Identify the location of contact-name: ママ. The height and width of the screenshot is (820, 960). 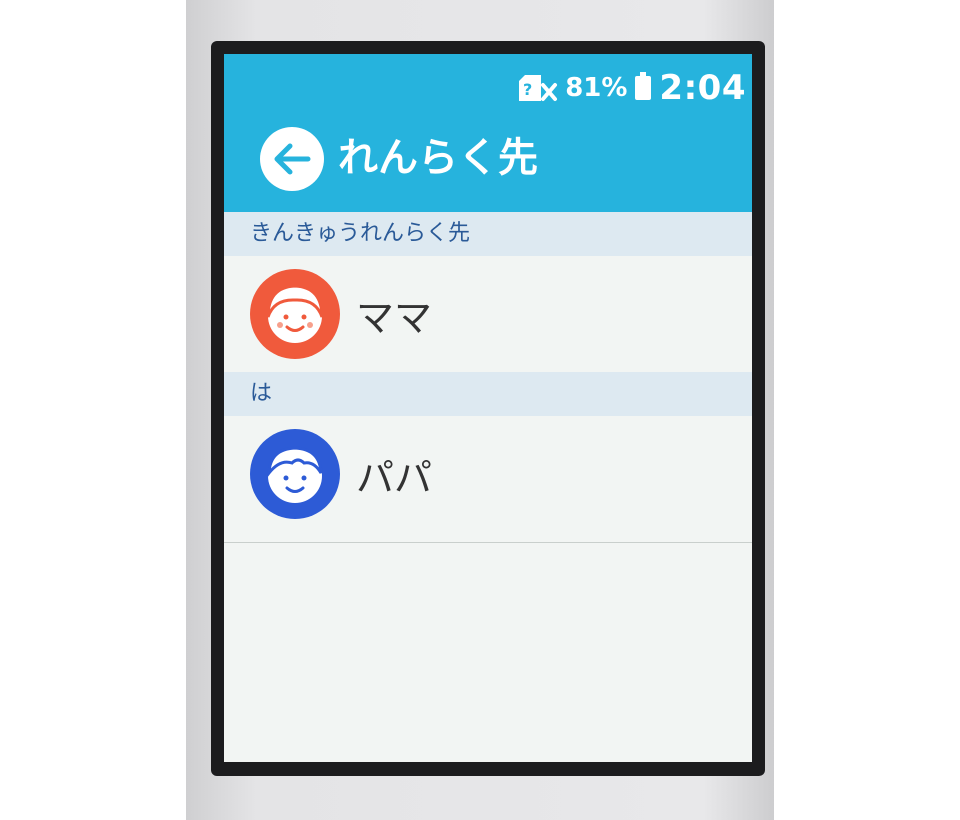
(394, 317).